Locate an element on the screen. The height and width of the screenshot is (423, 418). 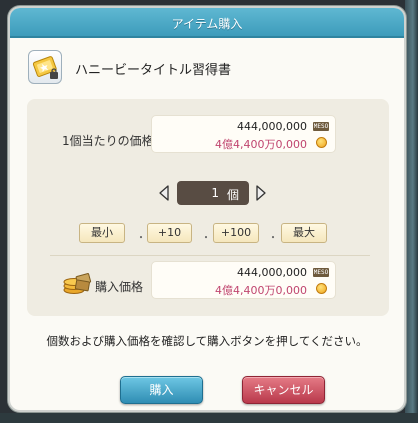
dialog-titlebar: アイテム購入 is located at coordinates (207, 23).